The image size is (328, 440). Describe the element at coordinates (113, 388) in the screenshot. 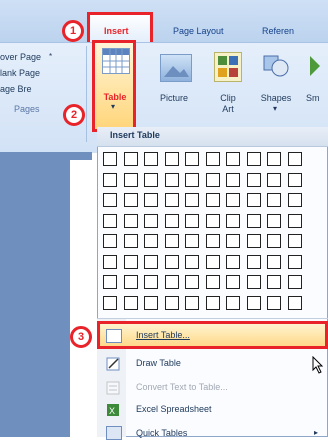

I see `convert-text-icon` at that location.